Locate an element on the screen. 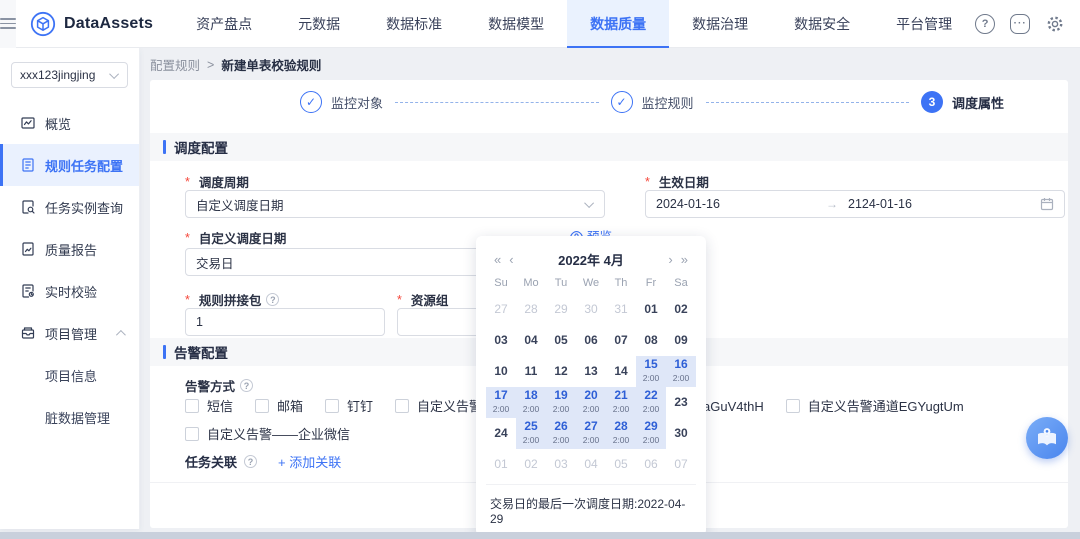 Image resolution: width=1080 pixels, height=539 pixels. calendar-day: 29 2:00 is located at coordinates (651, 433).